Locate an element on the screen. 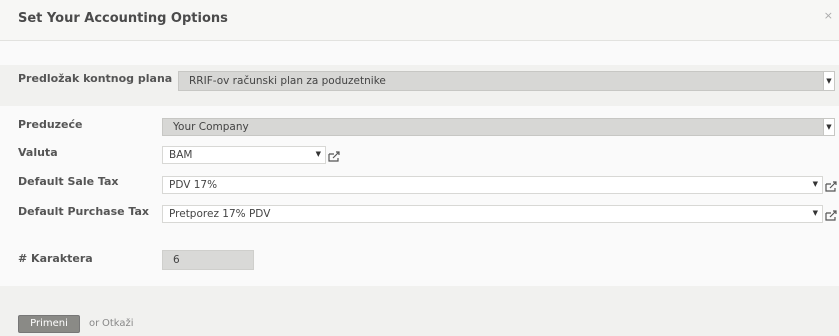  dialog-header: Set Your Accounting Options × is located at coordinates (419, 20).